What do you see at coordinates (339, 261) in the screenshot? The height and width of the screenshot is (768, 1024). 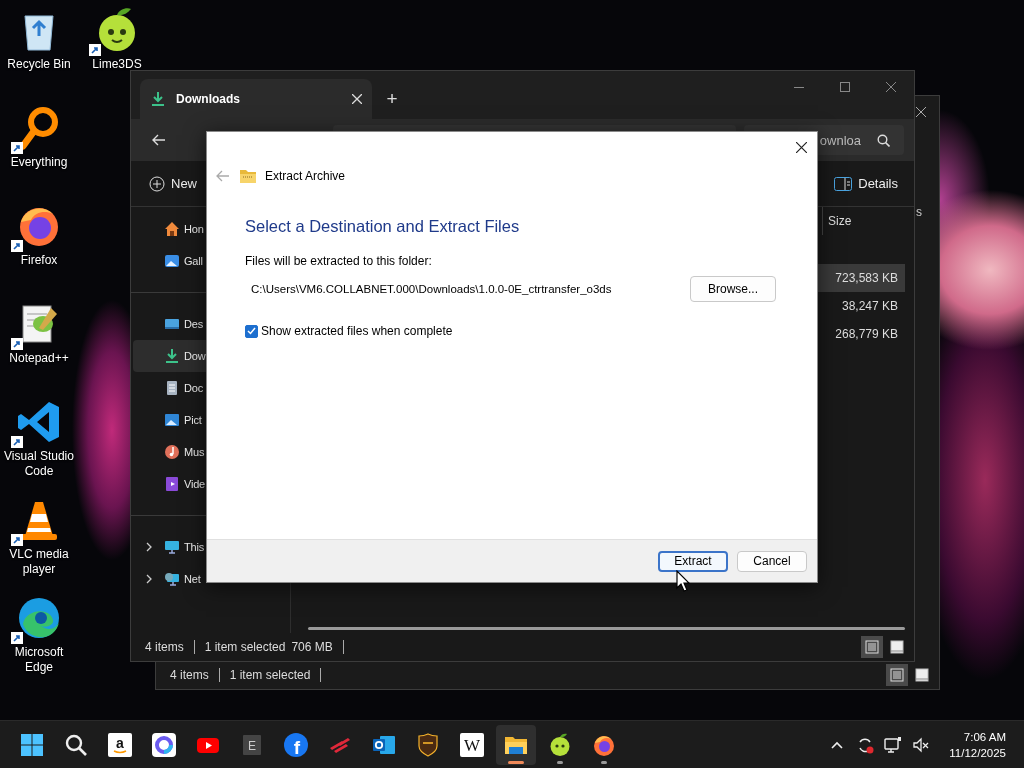 I see `destination-label: Files will be extracted to this folder:` at bounding box center [339, 261].